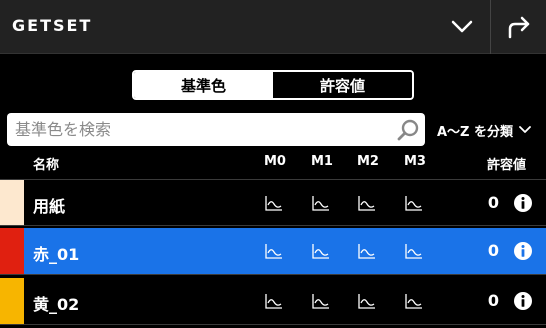 Image resolution: width=546 pixels, height=328 pixels. I want to click on search-input, so click(197, 129).